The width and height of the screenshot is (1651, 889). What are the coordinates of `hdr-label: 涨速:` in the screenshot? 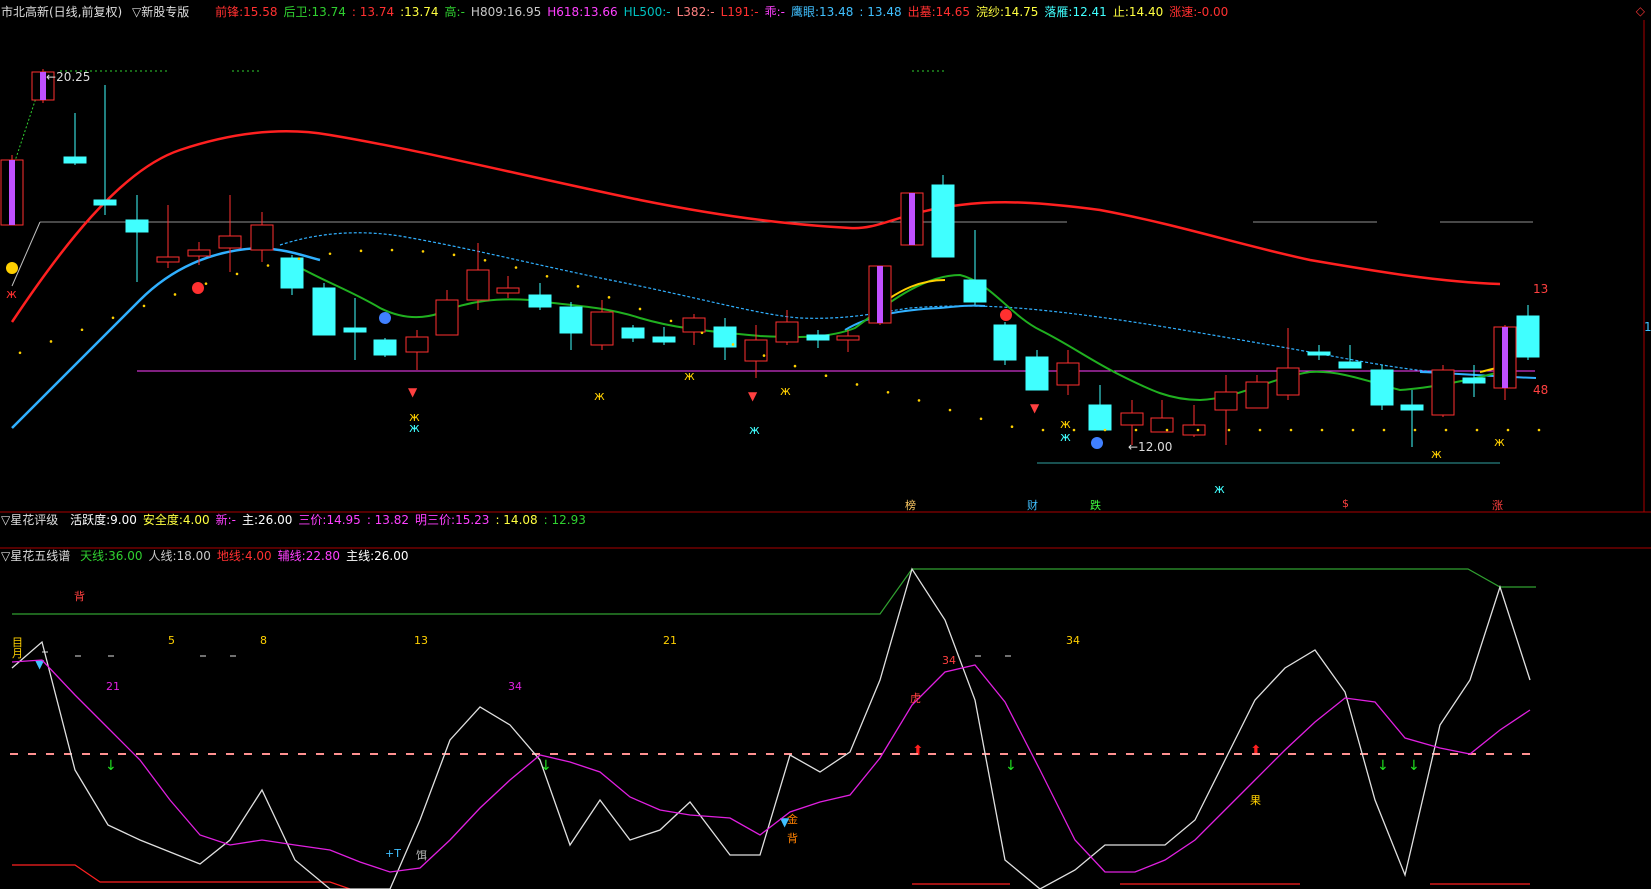 It's located at (1183, 12).